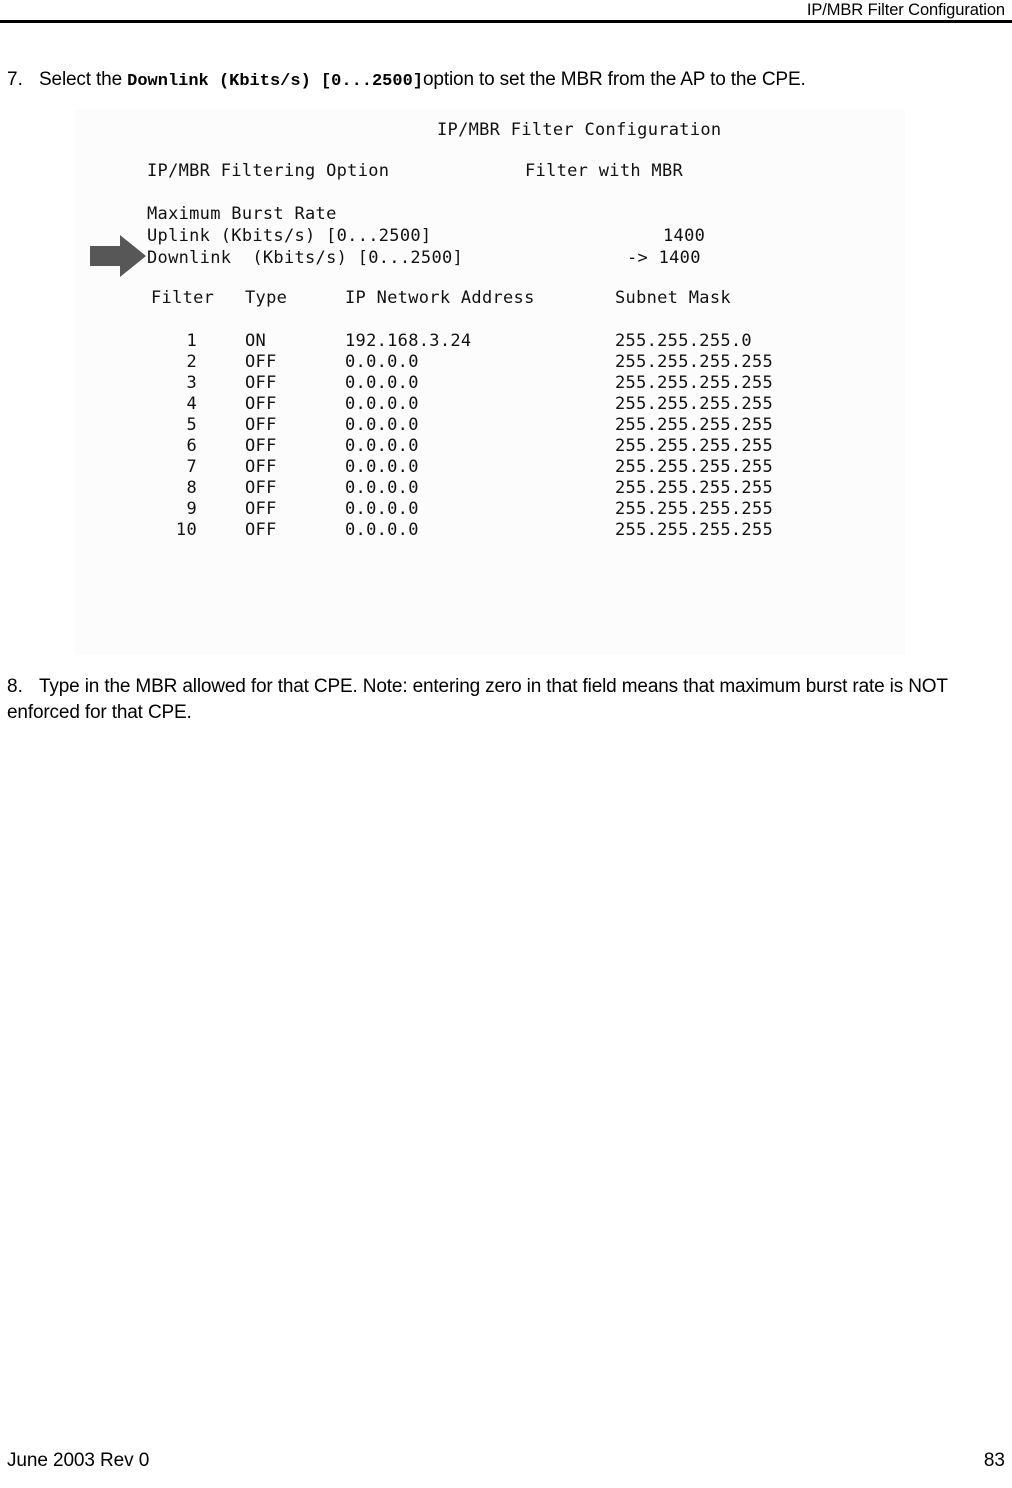 This screenshot has width=1012, height=1488. What do you see at coordinates (506, 21) in the screenshot?
I see `header-horizontal-rule` at bounding box center [506, 21].